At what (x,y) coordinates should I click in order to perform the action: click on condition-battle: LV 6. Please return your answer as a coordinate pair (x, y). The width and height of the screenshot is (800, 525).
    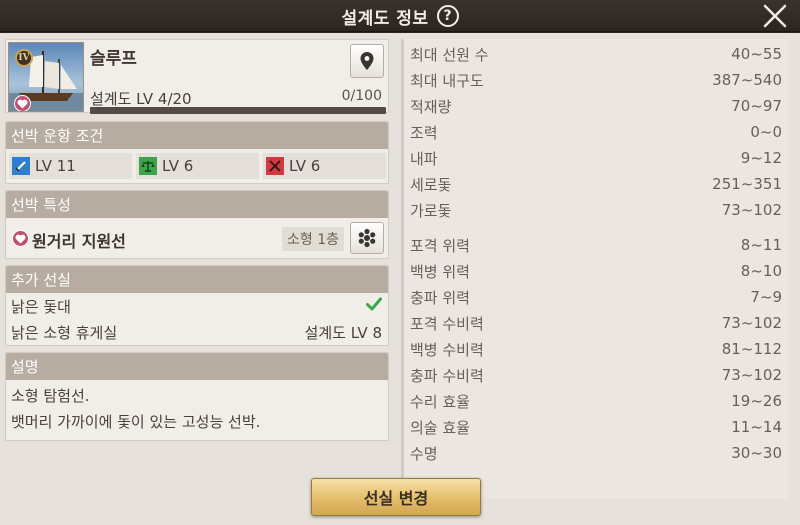
    Looking at the image, I should click on (324, 166).